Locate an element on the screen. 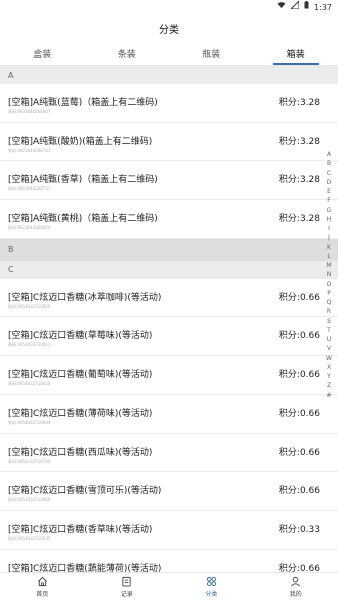 This screenshot has width=338, height=600. item-name: [空箱]C炫迈口香糖(香草味)(等活动) is located at coordinates (80, 529).